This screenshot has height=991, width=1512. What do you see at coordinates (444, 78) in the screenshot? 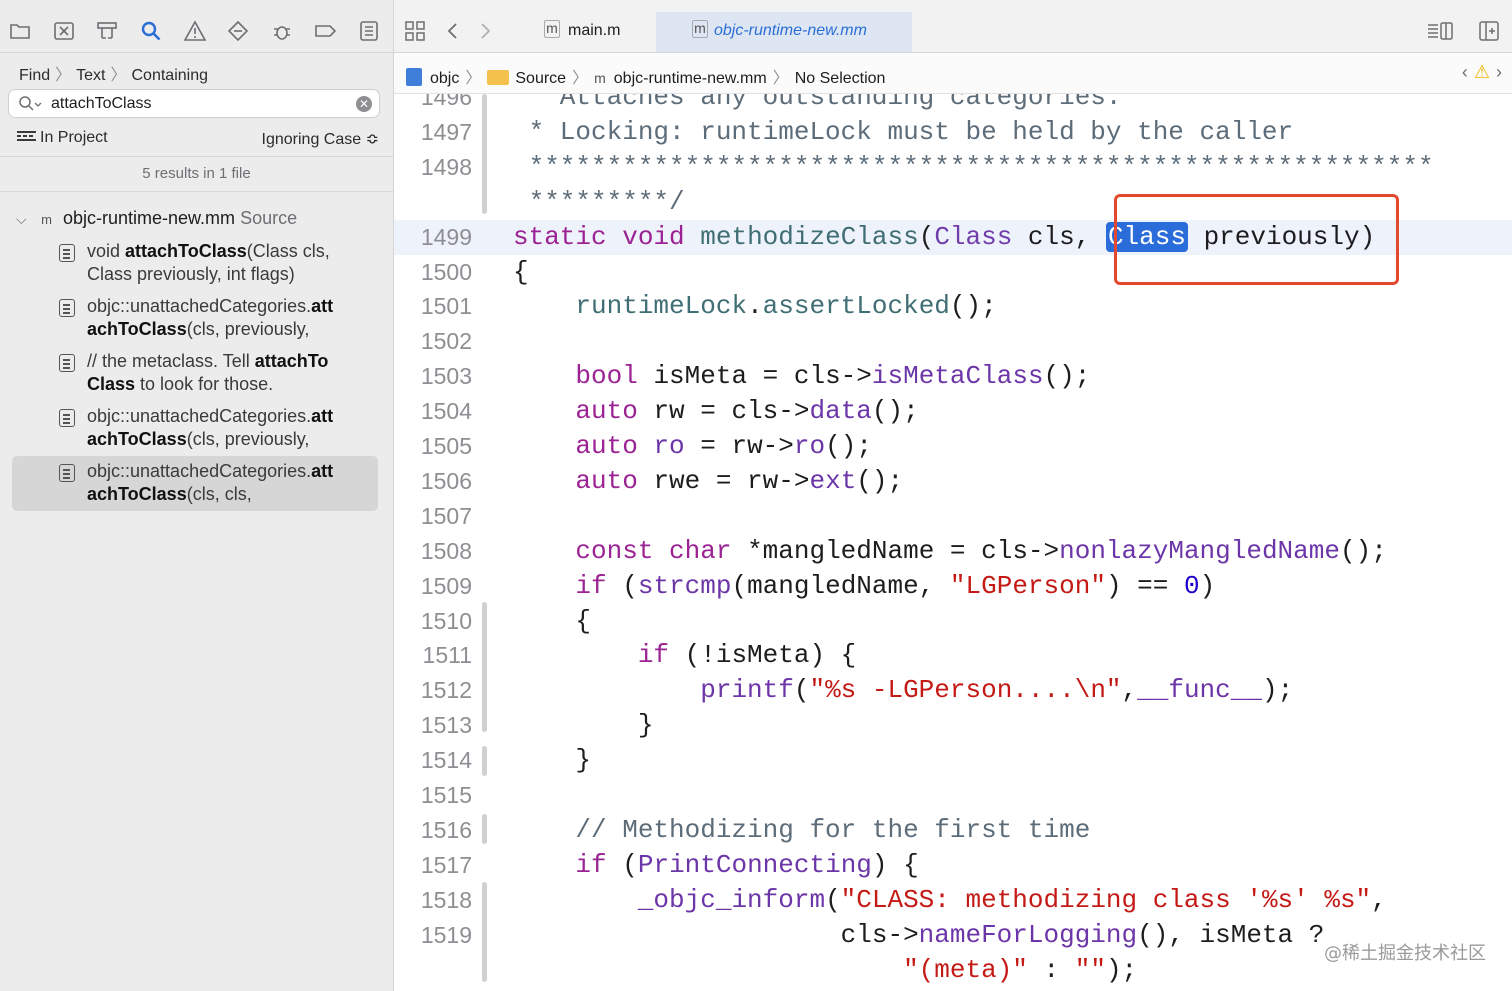
I see `jump-project: objc` at bounding box center [444, 78].